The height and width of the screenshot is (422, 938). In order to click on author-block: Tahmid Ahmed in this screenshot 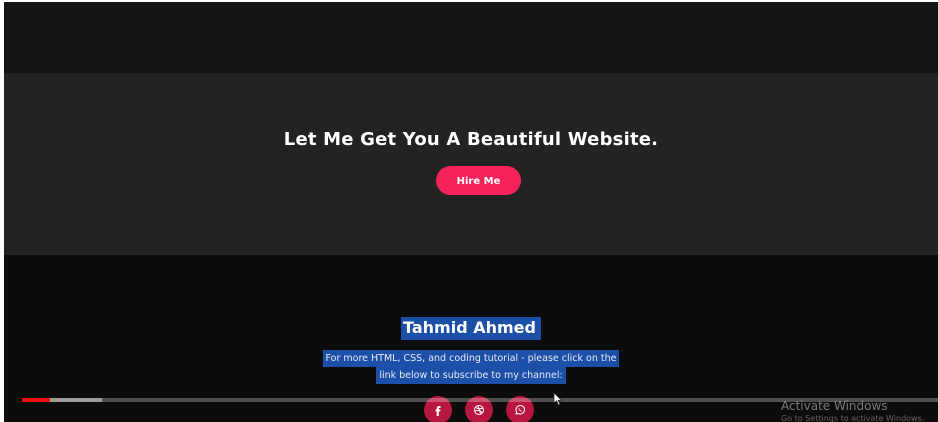, I will do `click(471, 328)`.